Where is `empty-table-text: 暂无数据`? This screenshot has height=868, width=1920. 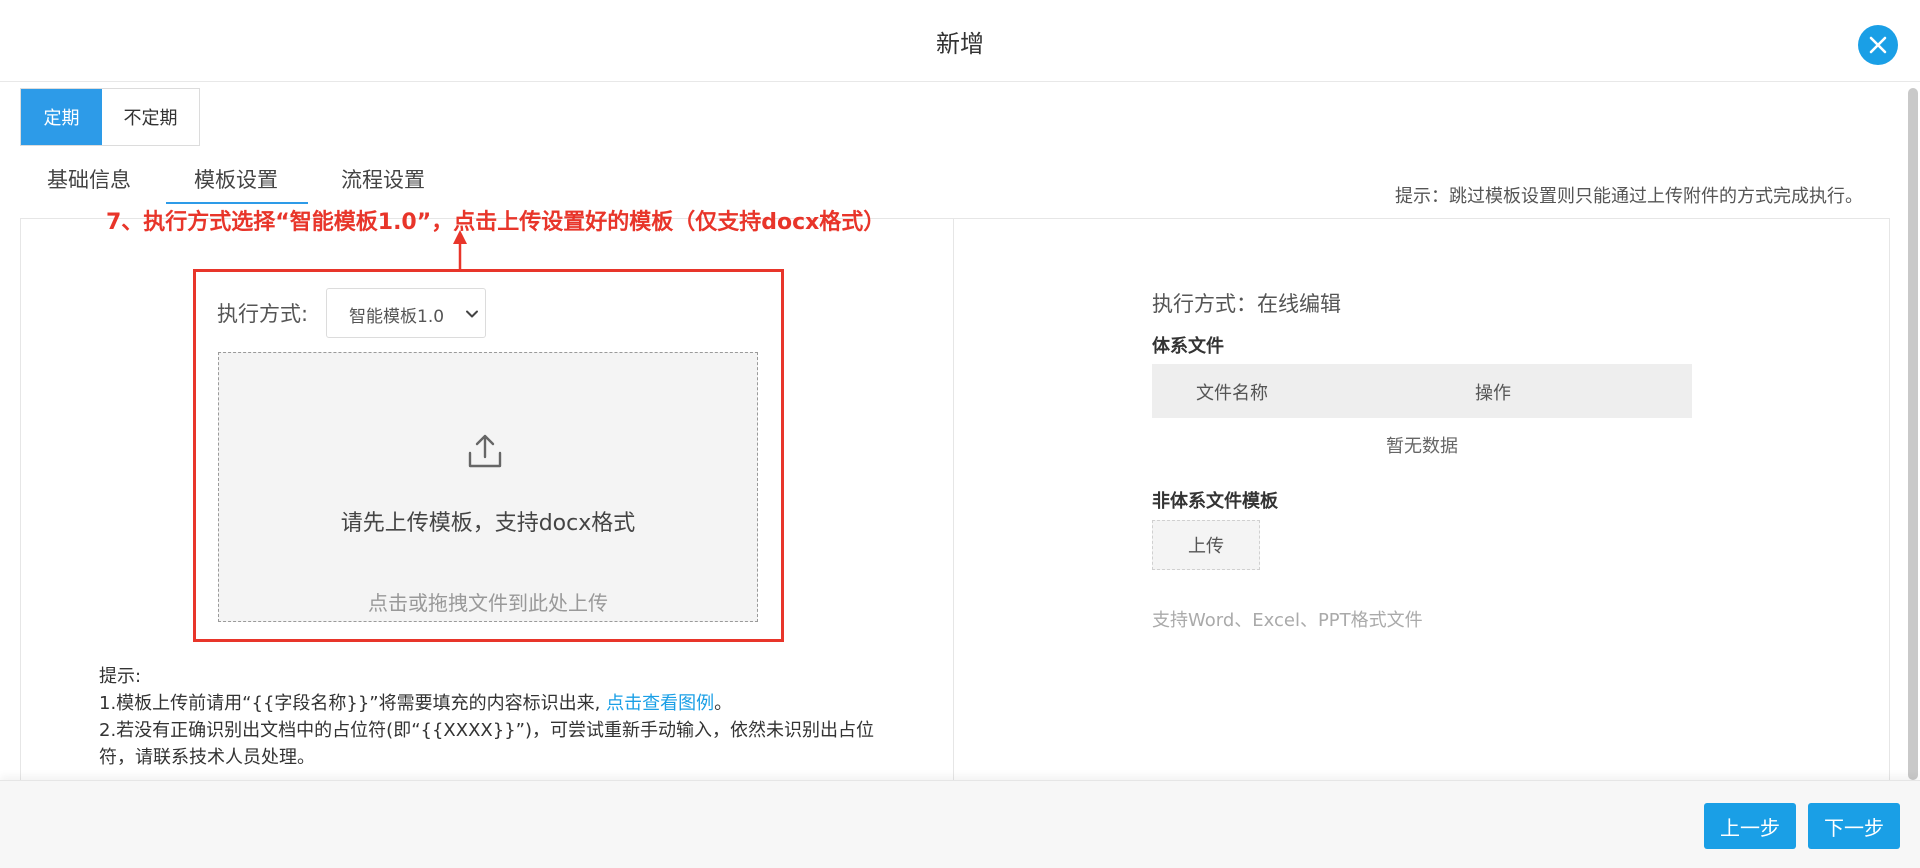
empty-table-text: 暂无数据 is located at coordinates (1422, 446).